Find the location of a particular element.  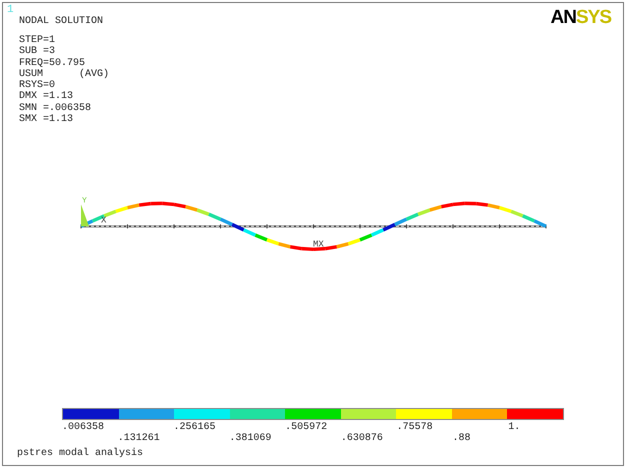

axis-label: Y is located at coordinates (84, 201).